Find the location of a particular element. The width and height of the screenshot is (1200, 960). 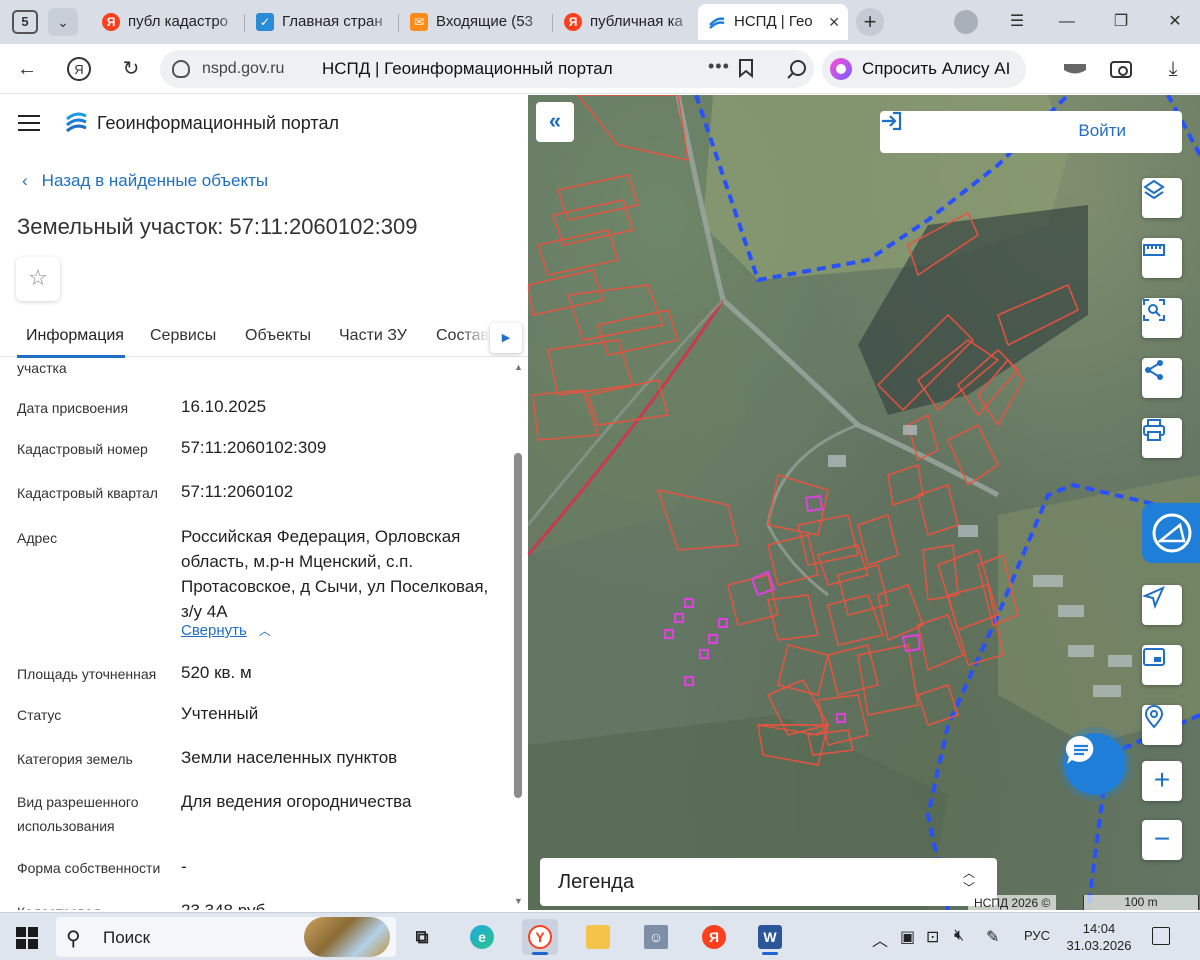

reload-icon: ↻ is located at coordinates (131, 69).